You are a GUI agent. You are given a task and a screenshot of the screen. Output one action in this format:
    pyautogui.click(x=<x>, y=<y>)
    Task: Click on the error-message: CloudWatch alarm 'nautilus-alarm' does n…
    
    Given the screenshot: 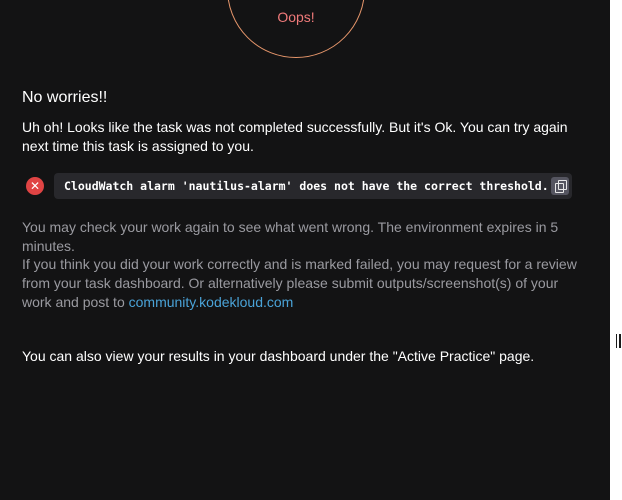 What is the action you would take?
    pyautogui.click(x=306, y=186)
    